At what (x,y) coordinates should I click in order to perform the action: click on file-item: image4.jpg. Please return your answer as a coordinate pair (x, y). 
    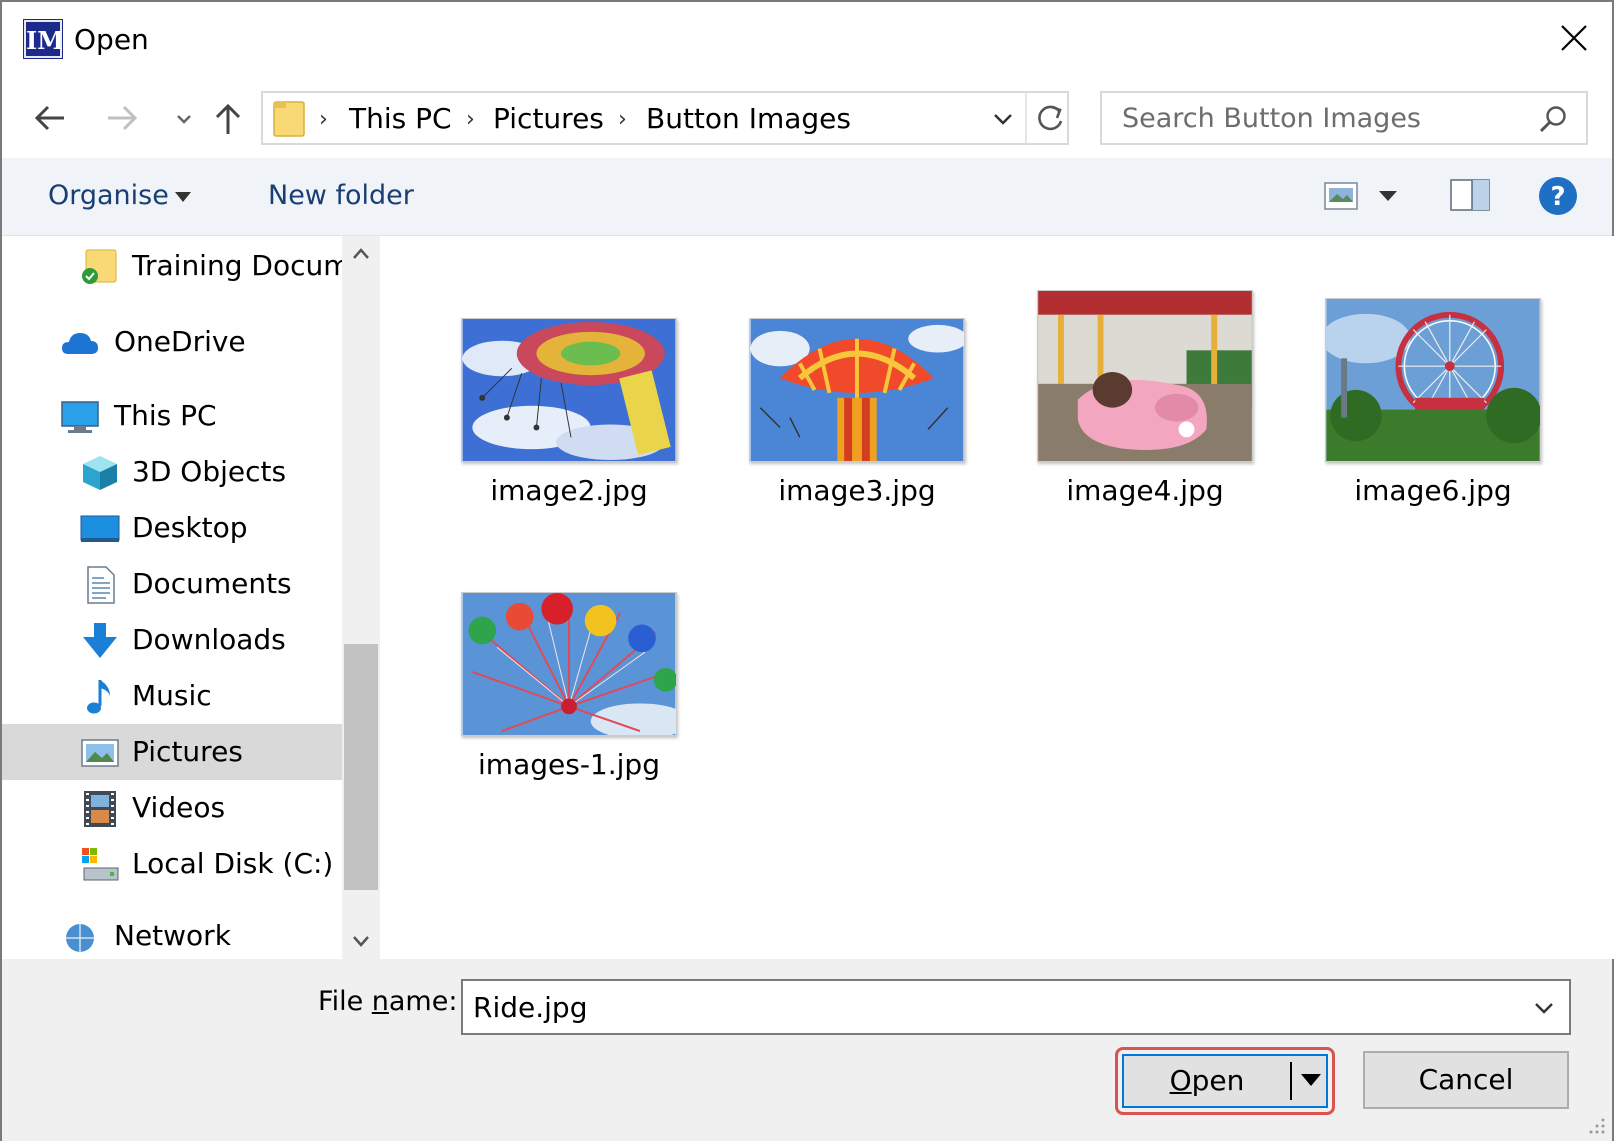
    Looking at the image, I should click on (1145, 404).